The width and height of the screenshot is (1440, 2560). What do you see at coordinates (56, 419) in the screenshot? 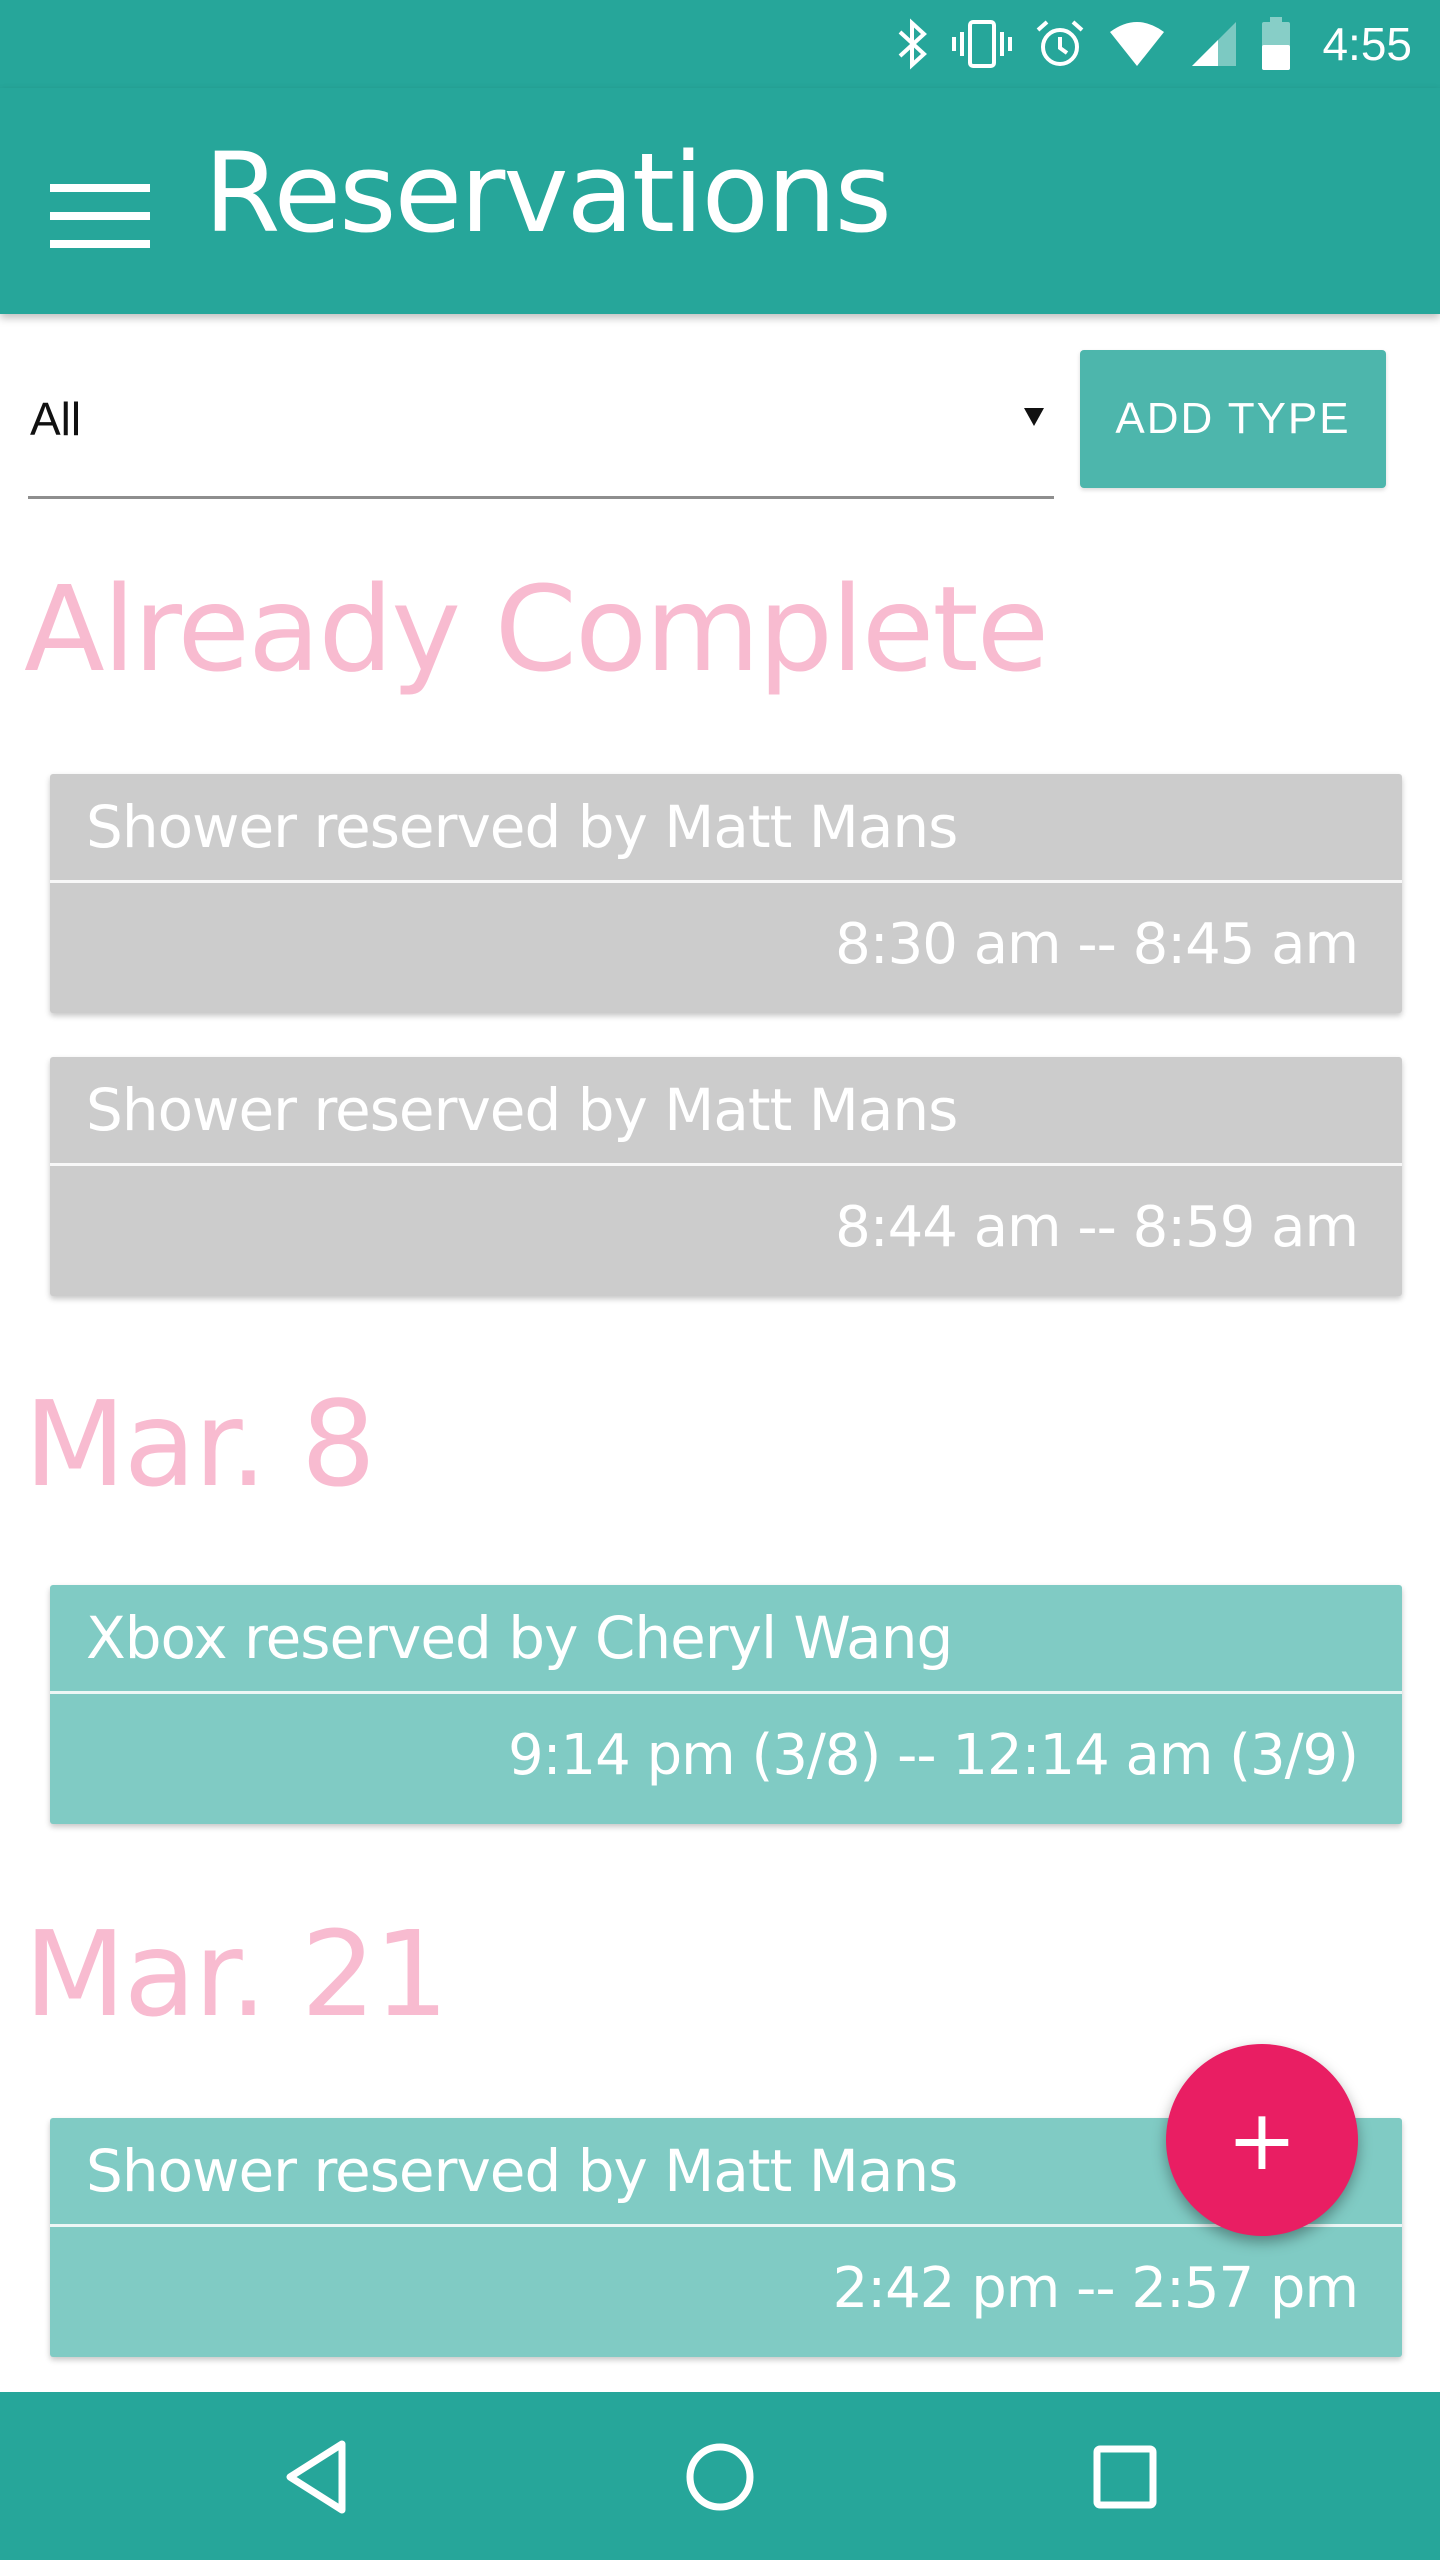
I see `dropdown-selected-value: All` at bounding box center [56, 419].